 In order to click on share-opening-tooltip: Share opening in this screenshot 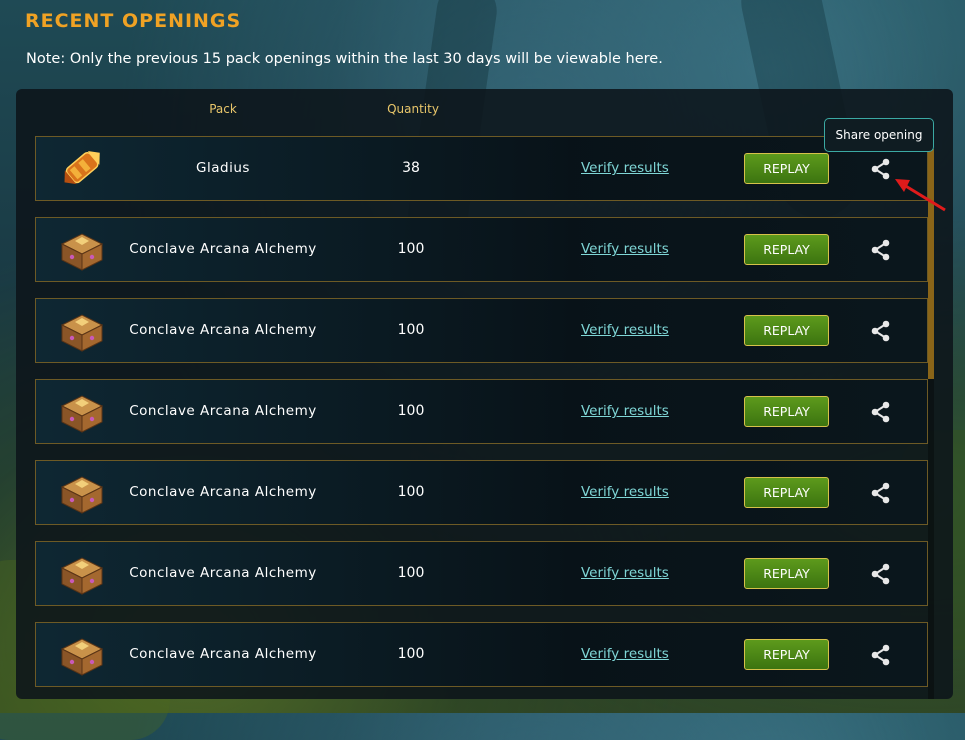, I will do `click(879, 135)`.